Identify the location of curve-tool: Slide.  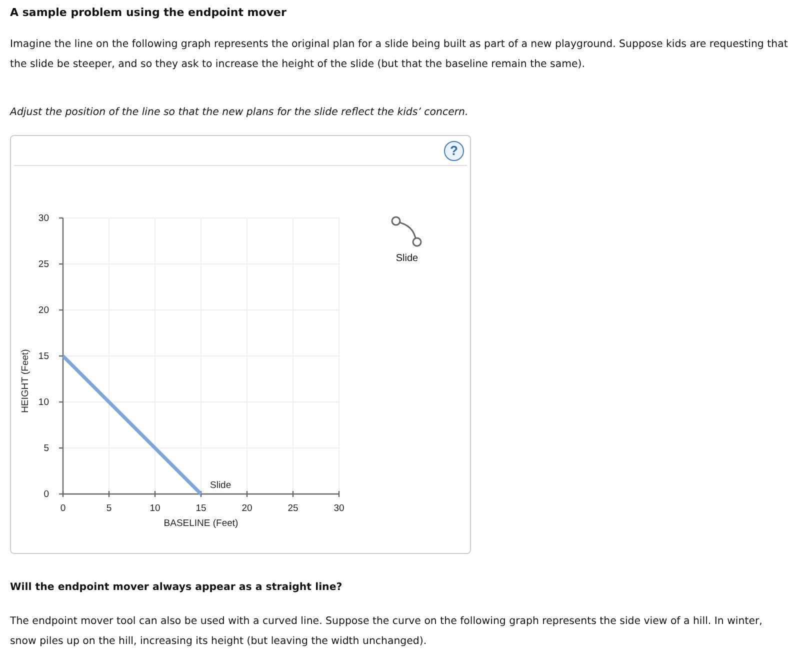
(407, 239).